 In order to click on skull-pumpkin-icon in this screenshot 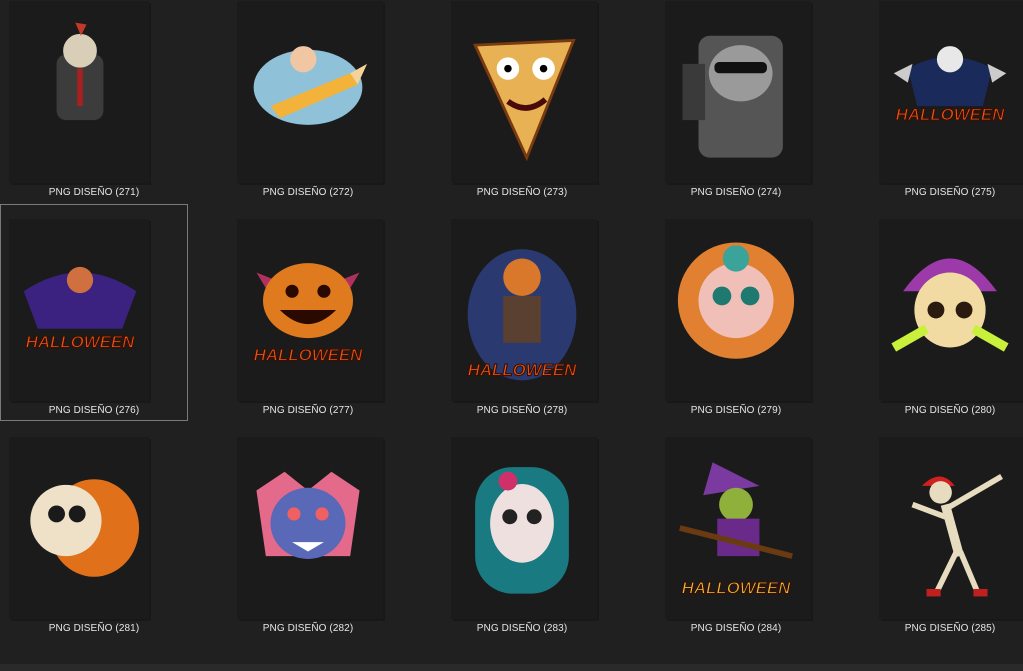, I will do `click(85, 528)`.